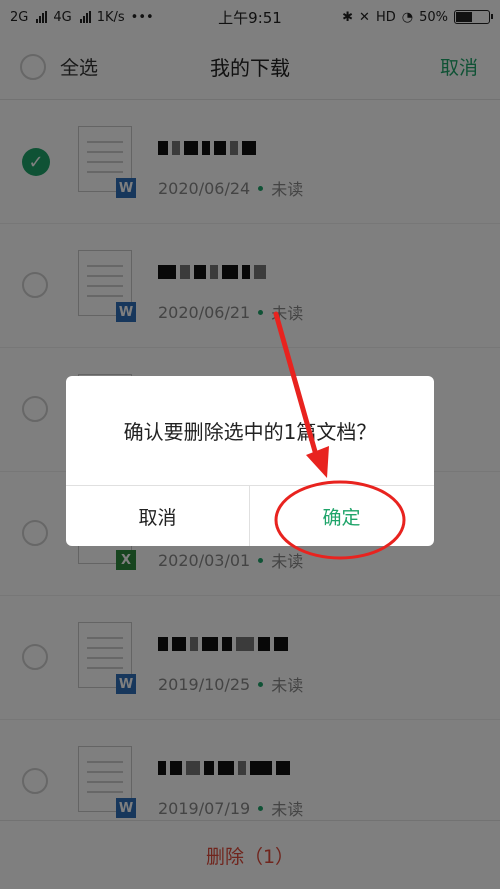 The image size is (500, 890). I want to click on dialog-cancel-button: 取消, so click(157, 516).